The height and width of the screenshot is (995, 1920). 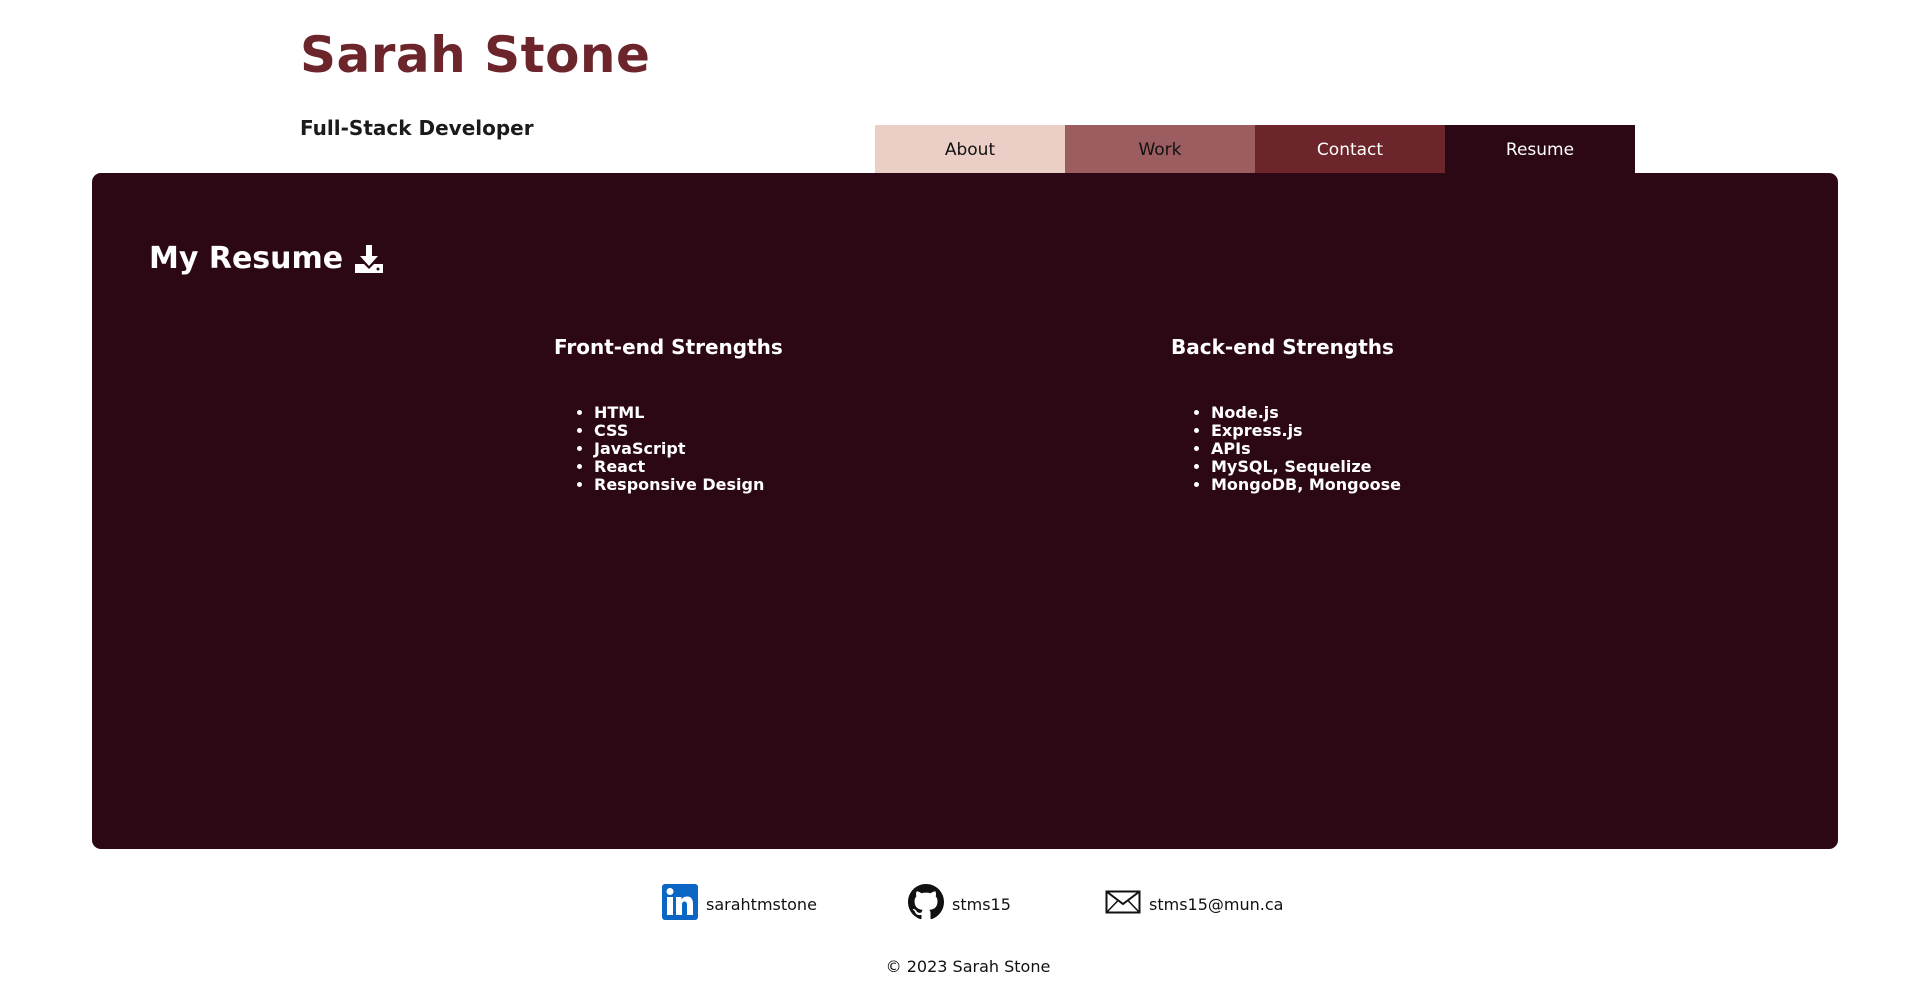 What do you see at coordinates (688, 413) in the screenshot?
I see `list-item: HTML` at bounding box center [688, 413].